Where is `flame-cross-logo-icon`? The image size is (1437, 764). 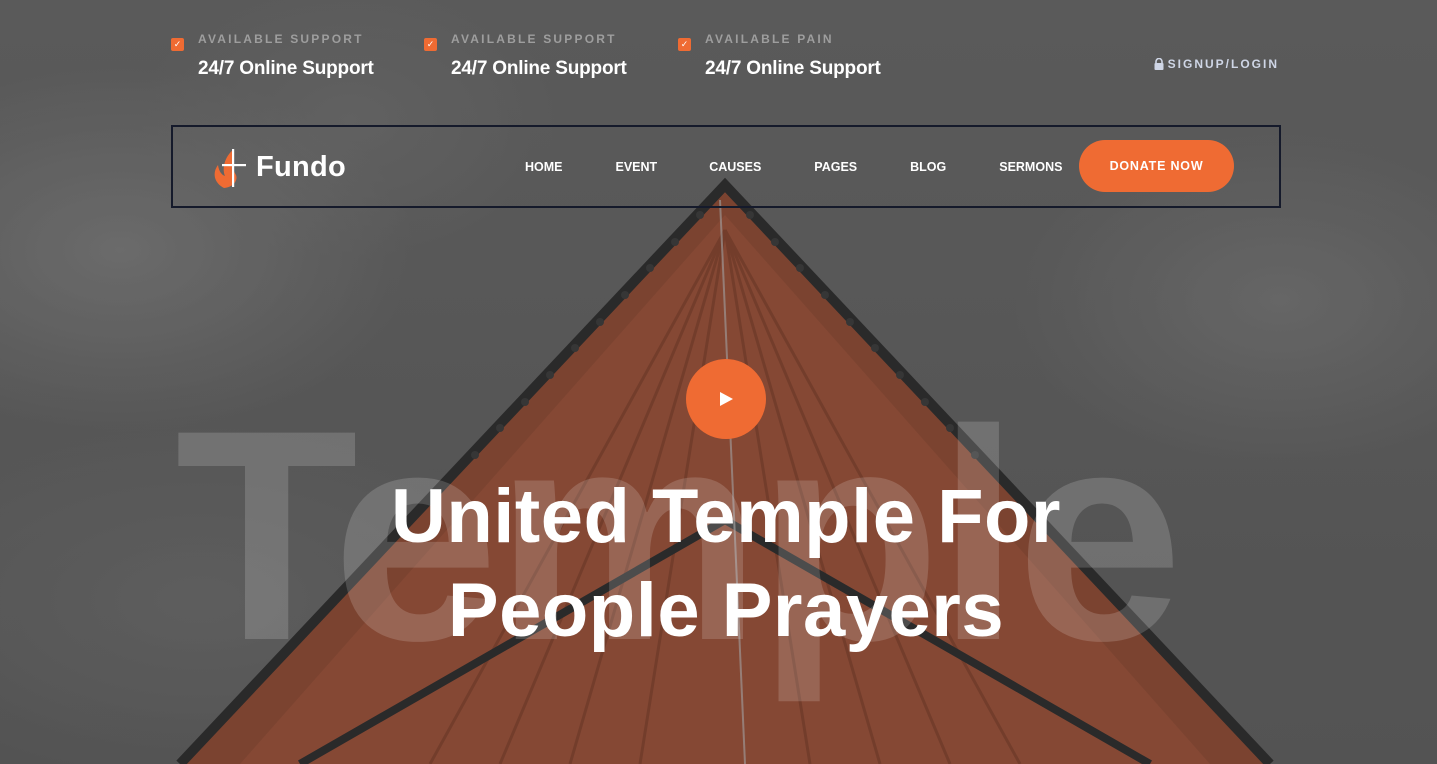 flame-cross-logo-icon is located at coordinates (230, 168).